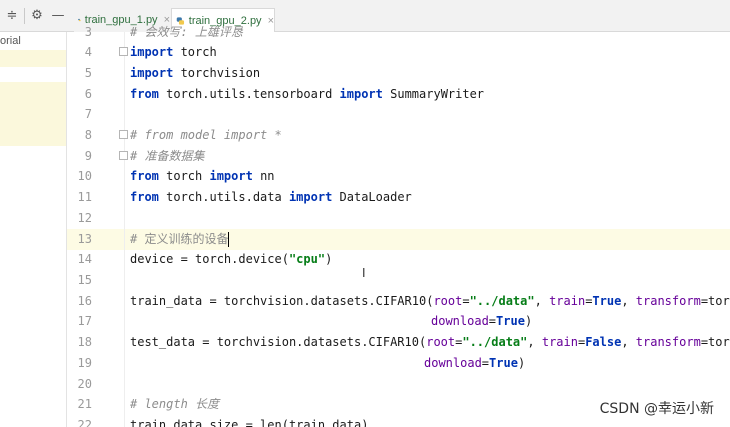 This screenshot has height=427, width=730. What do you see at coordinates (88, 135) in the screenshot?
I see `line-number: 8` at bounding box center [88, 135].